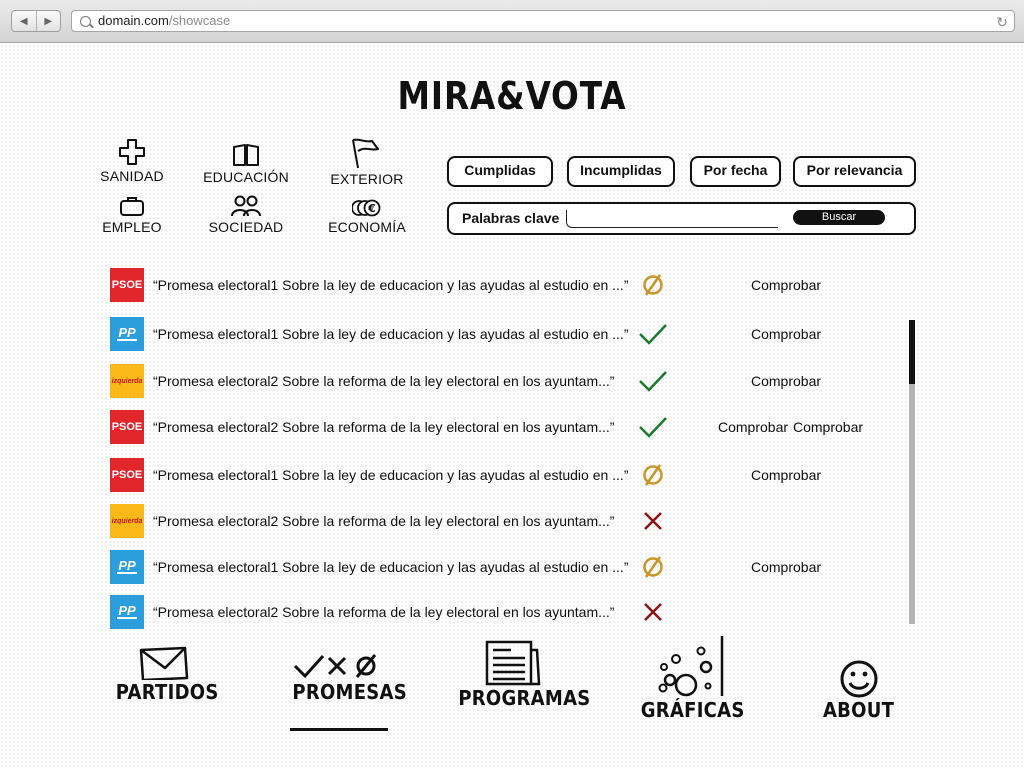 The height and width of the screenshot is (768, 1024). What do you see at coordinates (1002, 22) in the screenshot?
I see `reload-icon: ↻` at bounding box center [1002, 22].